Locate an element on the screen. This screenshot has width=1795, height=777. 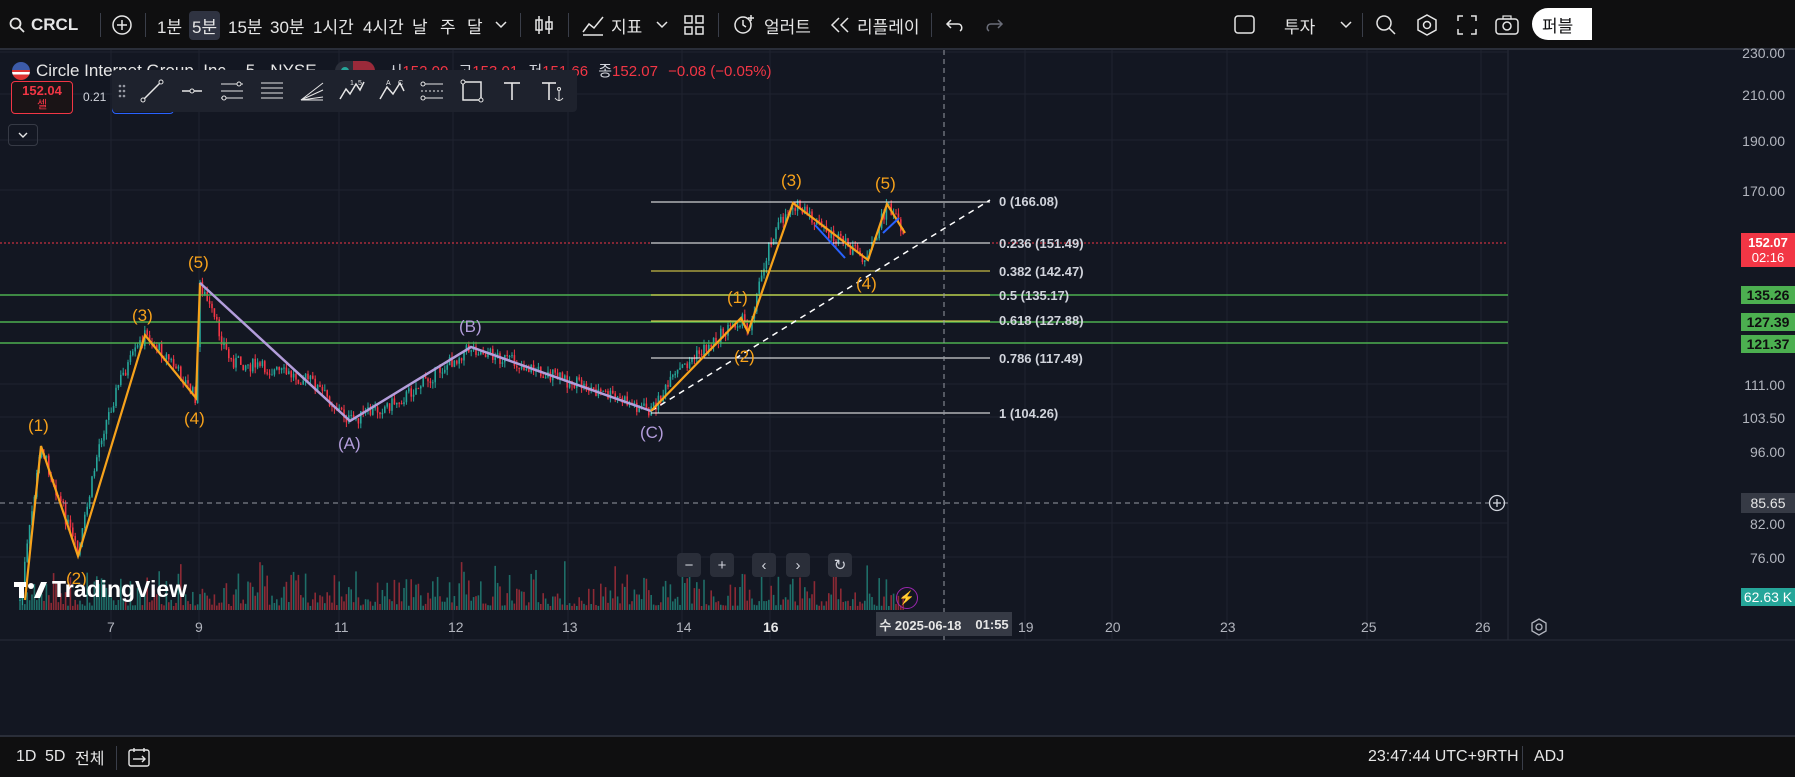
snapshot-button is located at coordinates (1507, 25).